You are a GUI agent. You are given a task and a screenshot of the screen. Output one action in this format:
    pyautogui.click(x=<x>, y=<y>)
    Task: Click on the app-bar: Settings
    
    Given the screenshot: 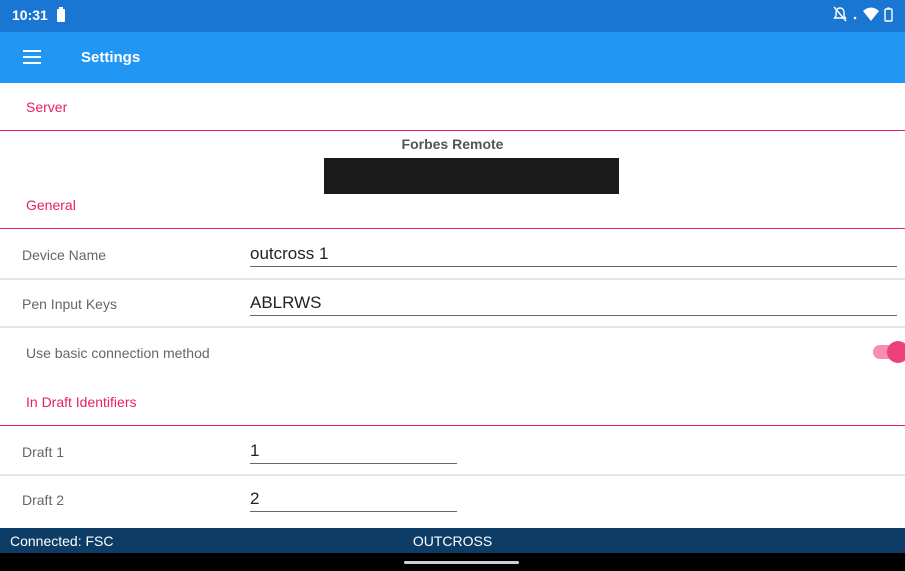 What is the action you would take?
    pyautogui.click(x=452, y=57)
    